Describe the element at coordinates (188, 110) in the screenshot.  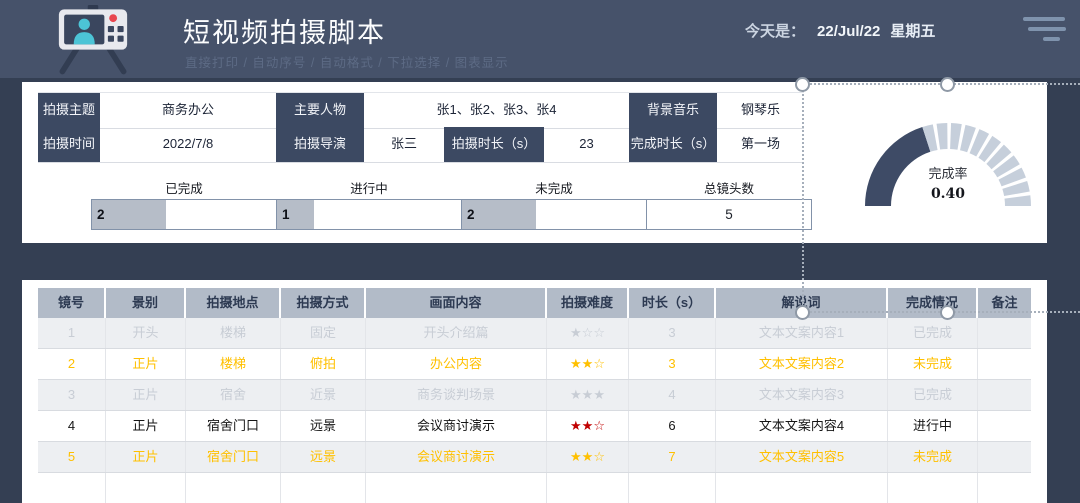
I see `value-shoot-theme: 商务办公` at that location.